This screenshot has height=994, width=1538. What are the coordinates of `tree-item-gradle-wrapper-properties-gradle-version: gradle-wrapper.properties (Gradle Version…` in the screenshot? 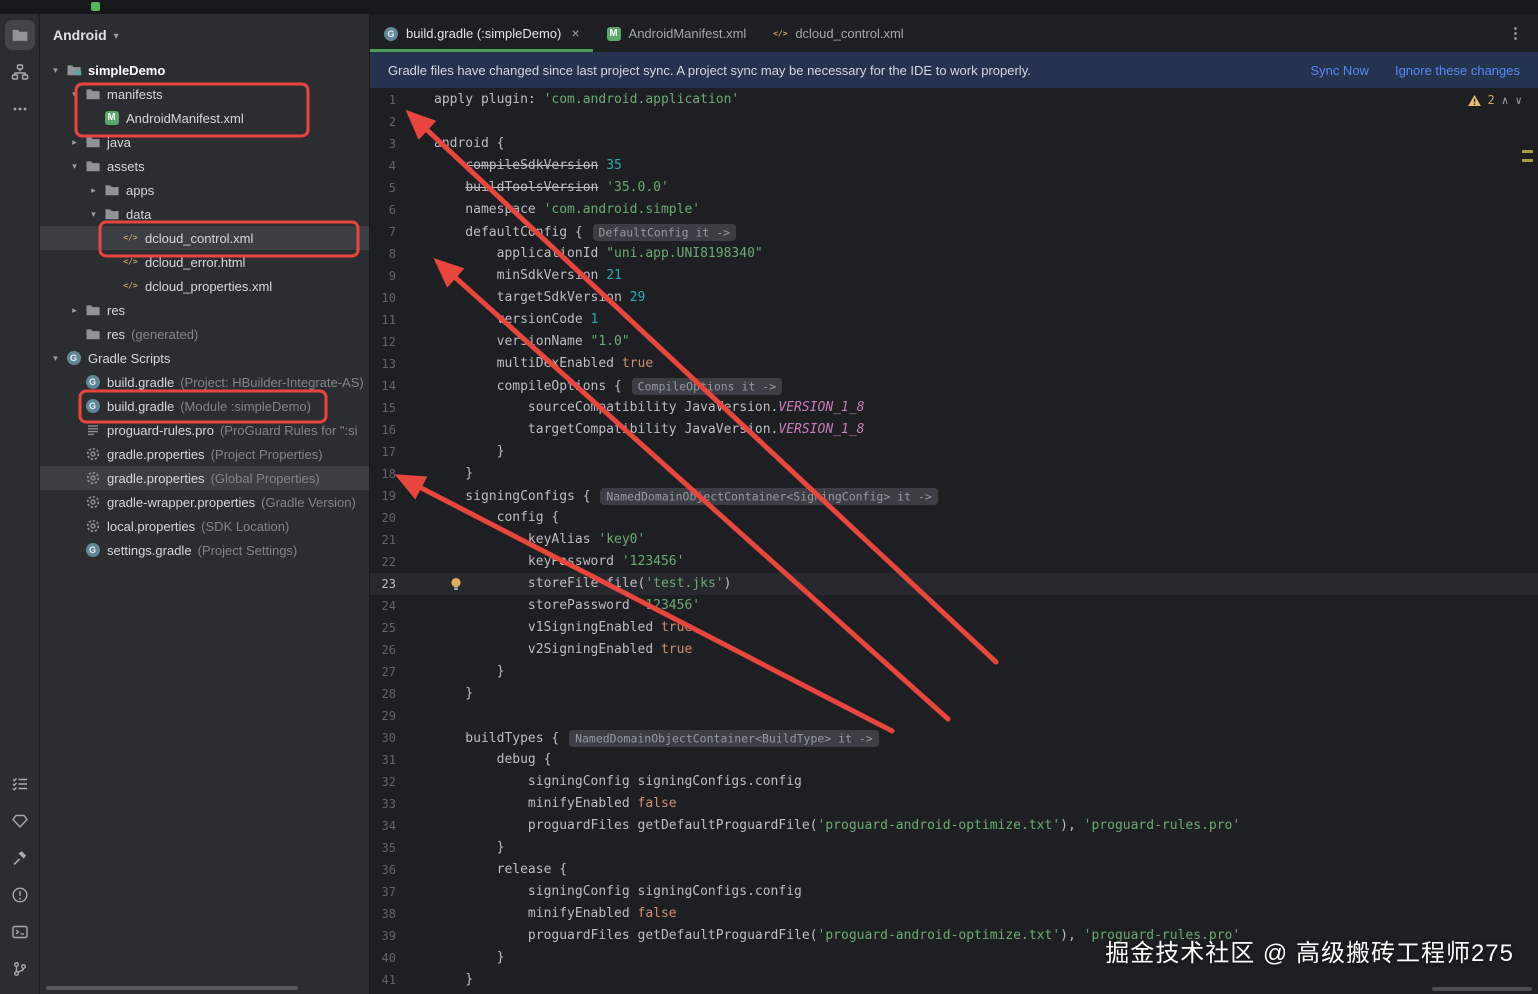 It's located at (204, 502).